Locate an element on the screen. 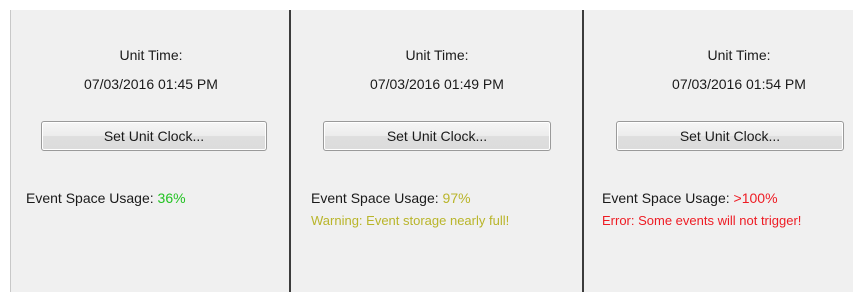  event-space-usage: Event Space Usage: 36% is located at coordinates (106, 198).